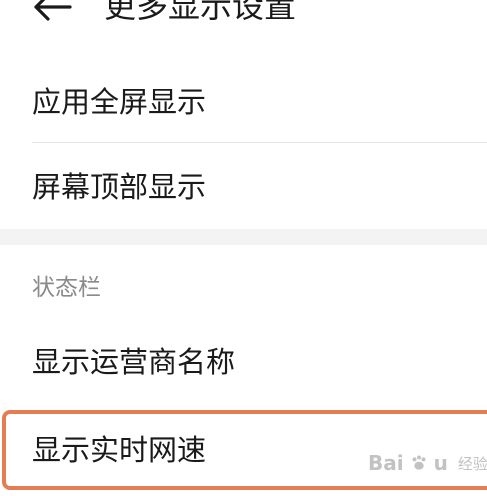 This screenshot has height=496, width=487. I want to click on group-separator, so click(243, 237).